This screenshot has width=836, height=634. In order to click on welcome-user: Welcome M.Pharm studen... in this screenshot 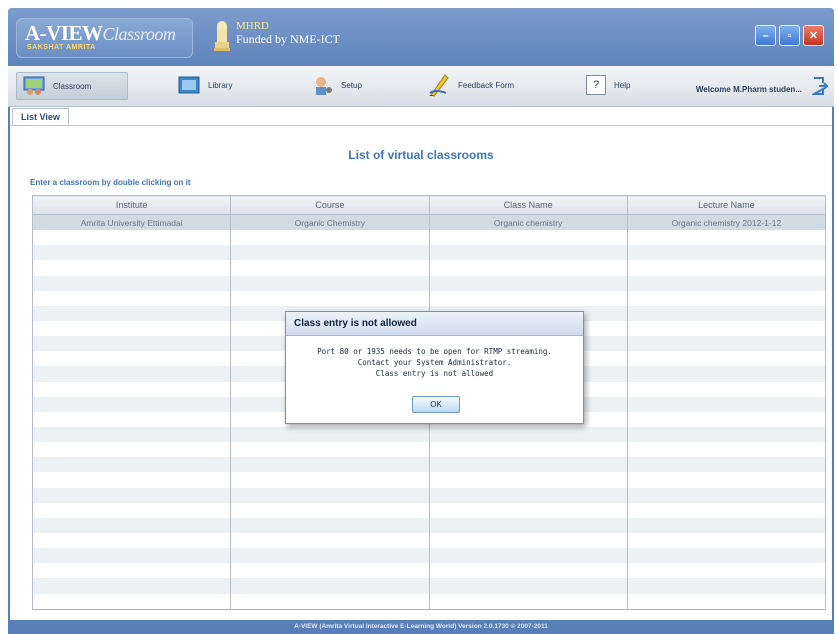, I will do `click(748, 89)`.